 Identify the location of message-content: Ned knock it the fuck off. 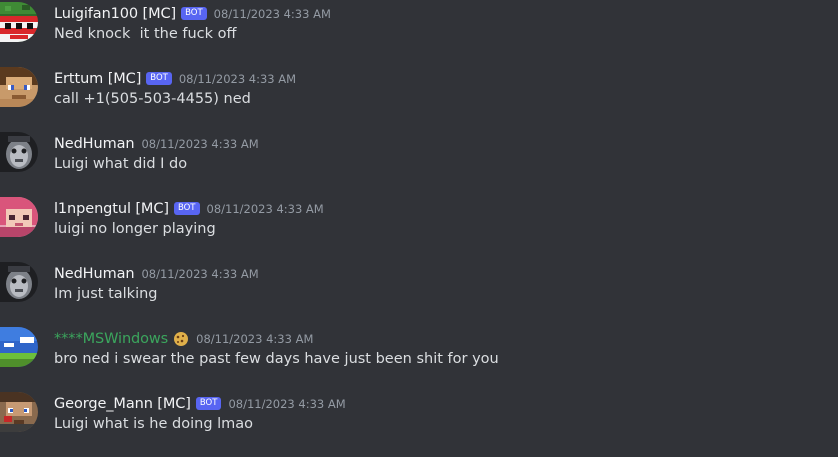
(145, 34).